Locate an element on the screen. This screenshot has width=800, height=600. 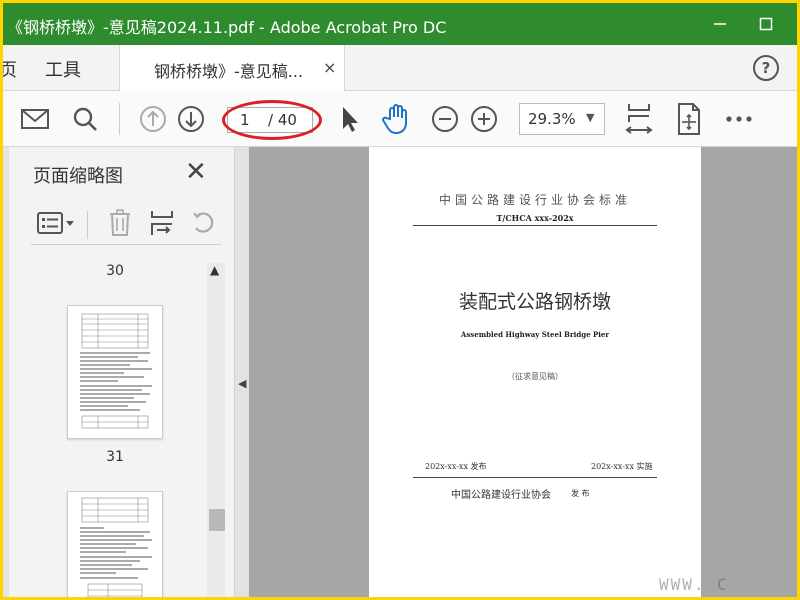
mail-icon is located at coordinates (35, 119).